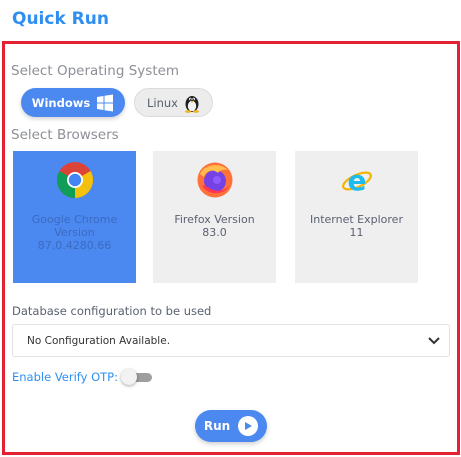 Image resolution: width=461 pixels, height=457 pixels. Describe the element at coordinates (214, 219) in the screenshot. I see `browser-name: Firefox Version` at that location.